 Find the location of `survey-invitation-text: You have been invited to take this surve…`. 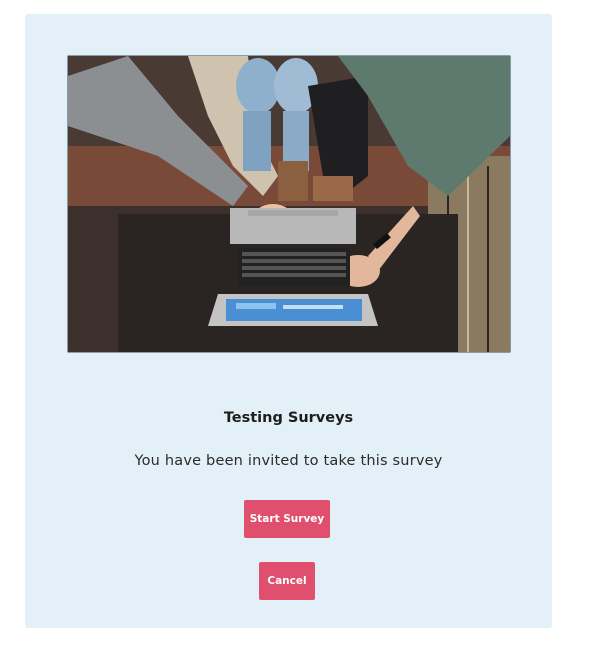

survey-invitation-text: You have been invited to take this surve… is located at coordinates (288, 461).